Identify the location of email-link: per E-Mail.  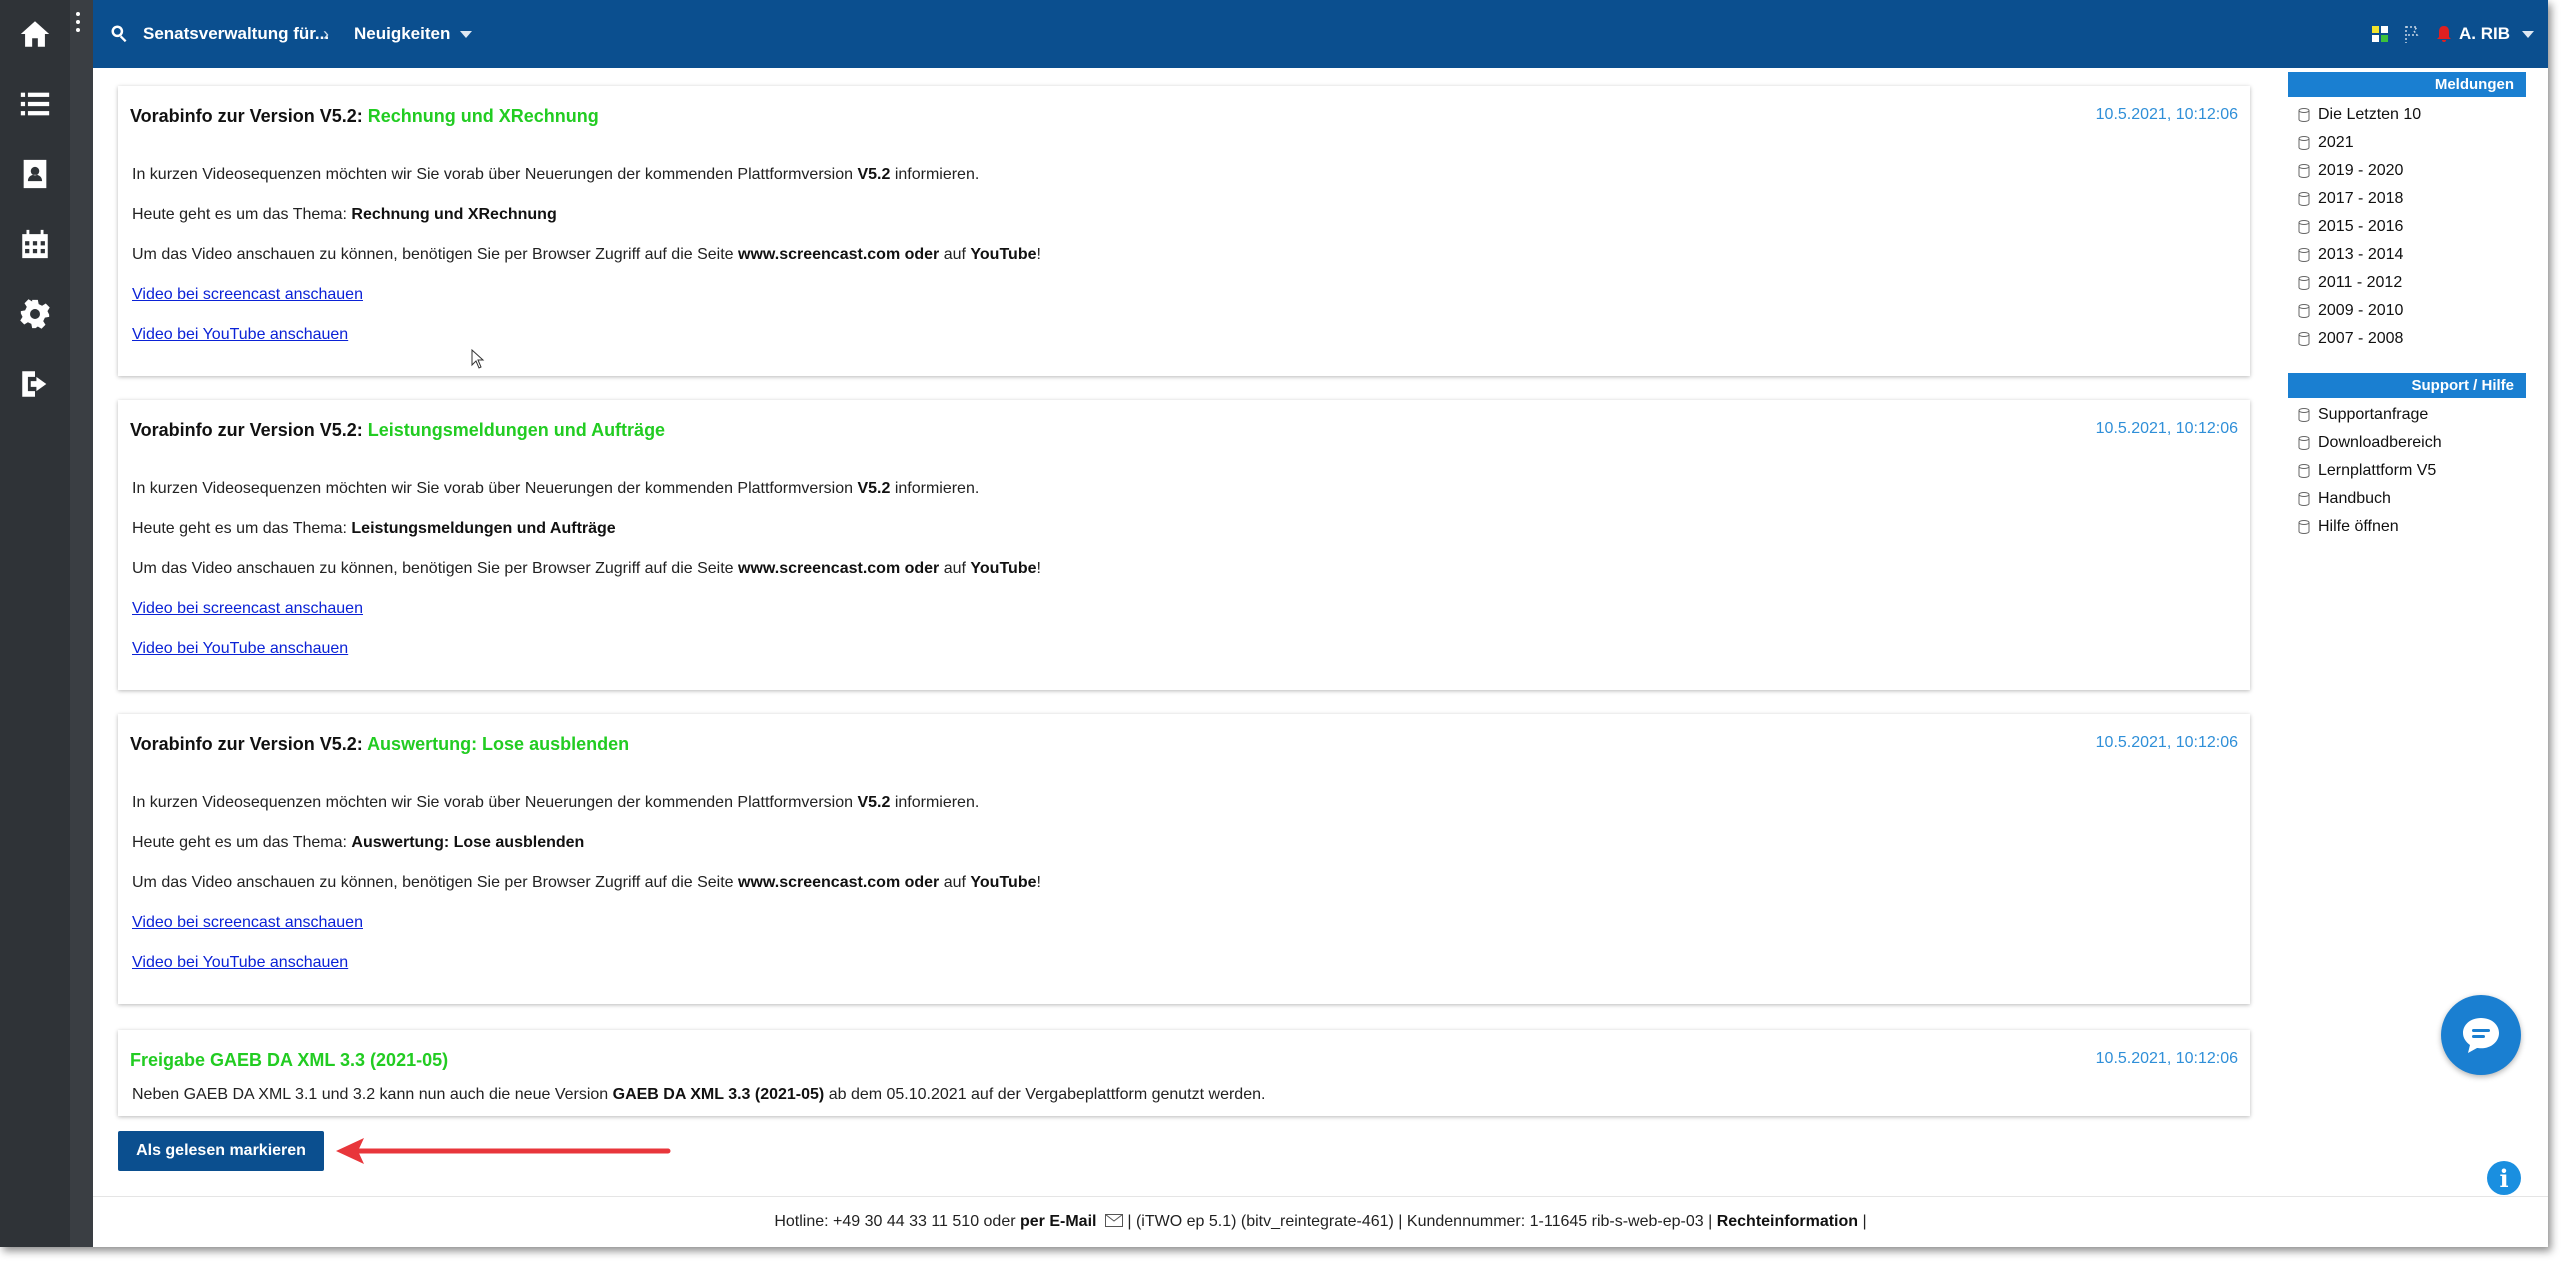
(1058, 1221).